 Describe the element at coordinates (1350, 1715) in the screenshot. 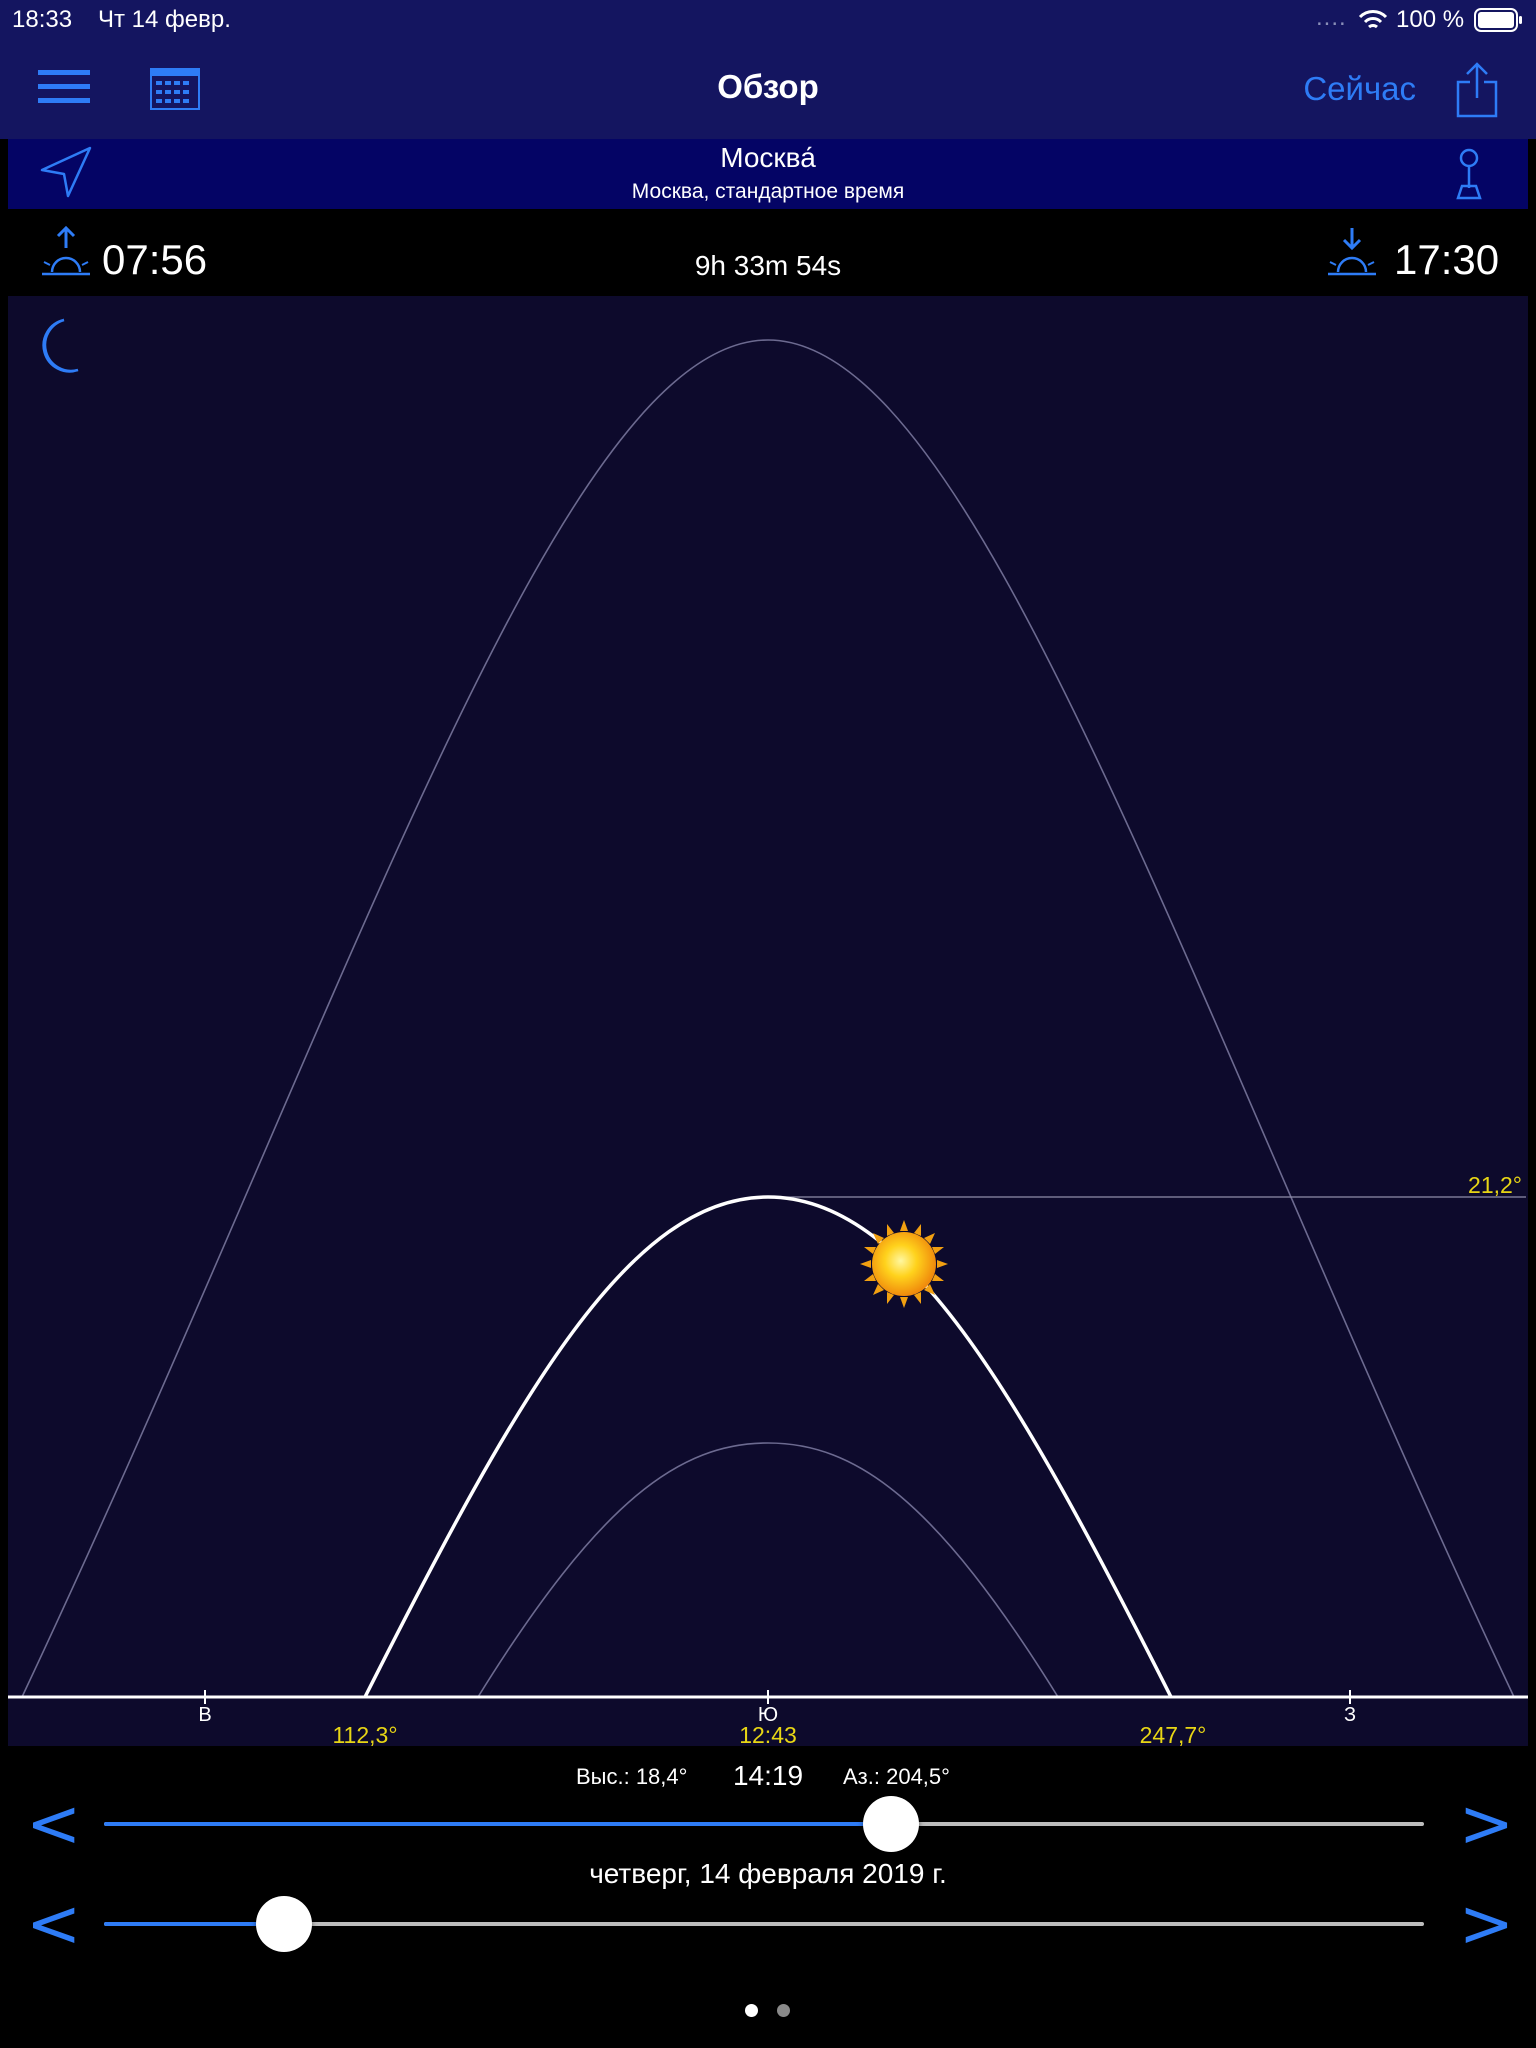

I see `direction-west-label: З` at that location.